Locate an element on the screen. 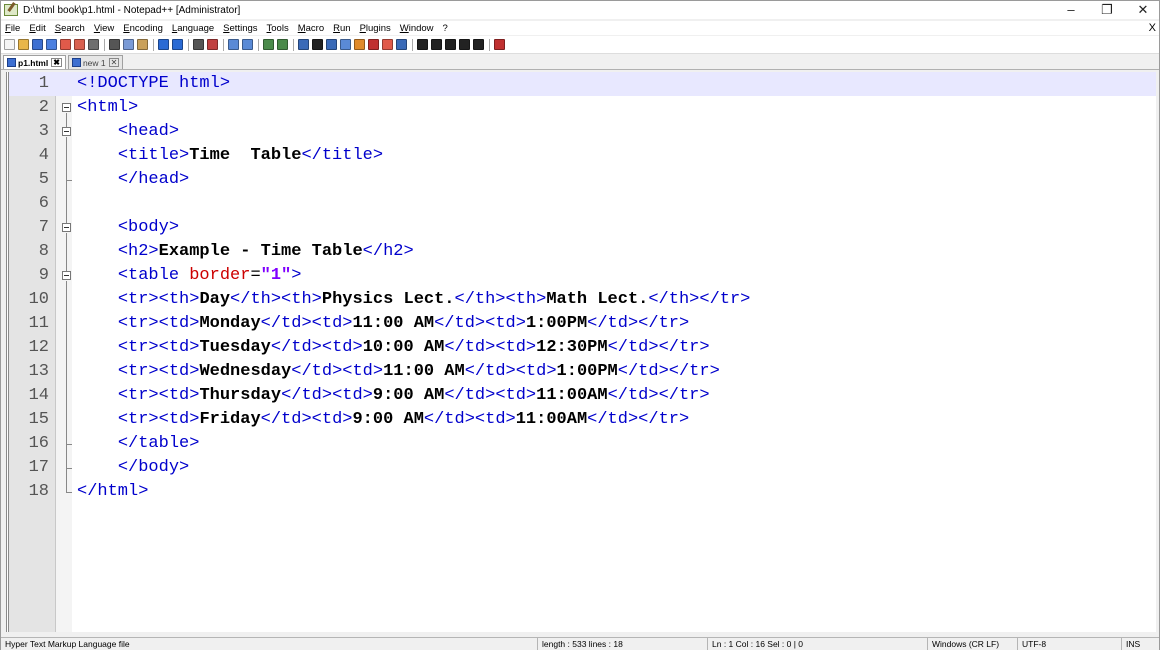  save-all-icon is located at coordinates (51, 44).